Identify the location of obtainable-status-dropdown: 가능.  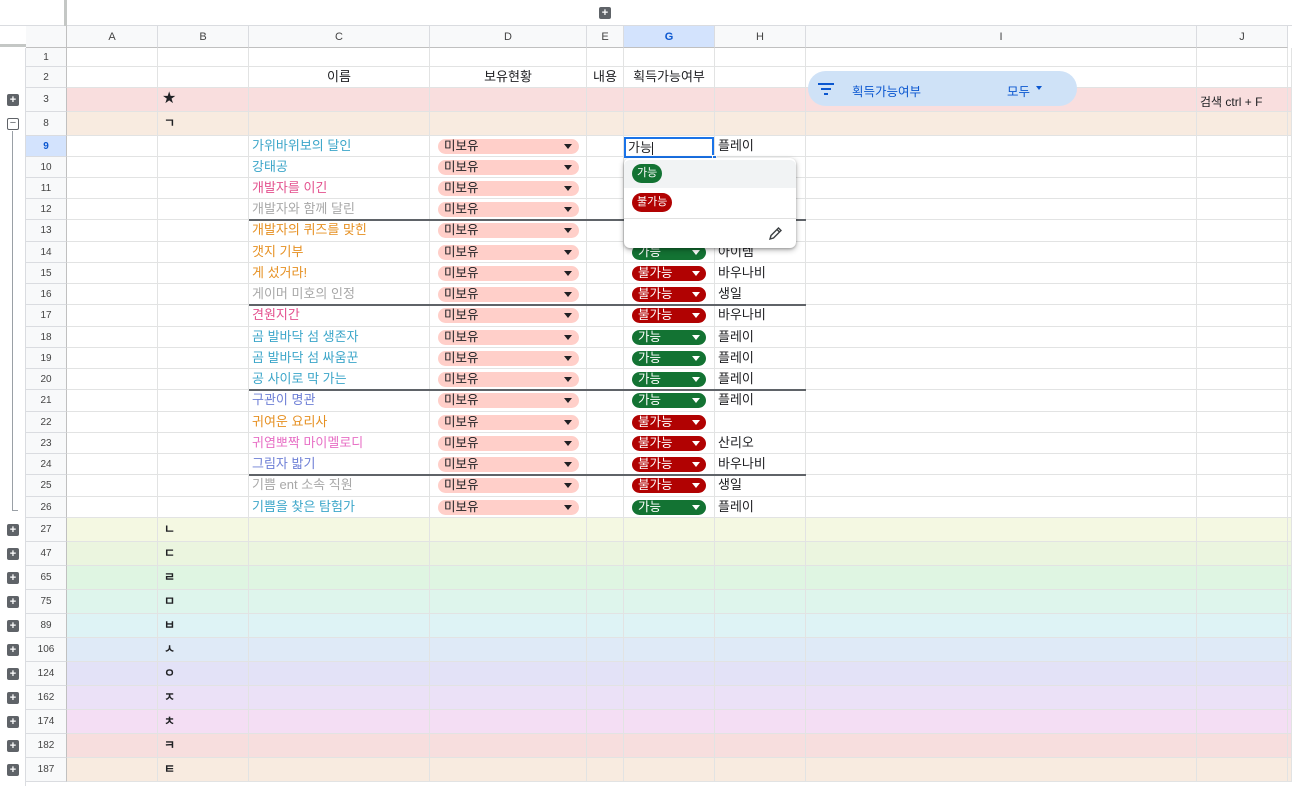
(669, 379).